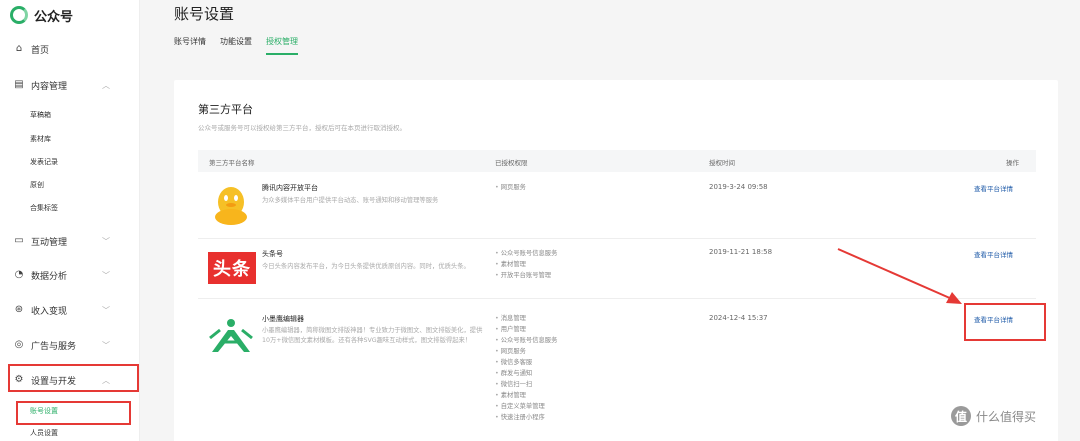 The height and width of the screenshot is (441, 1080). What do you see at coordinates (290, 188) in the screenshot?
I see `platform-name: 腾讯内容开放平台` at bounding box center [290, 188].